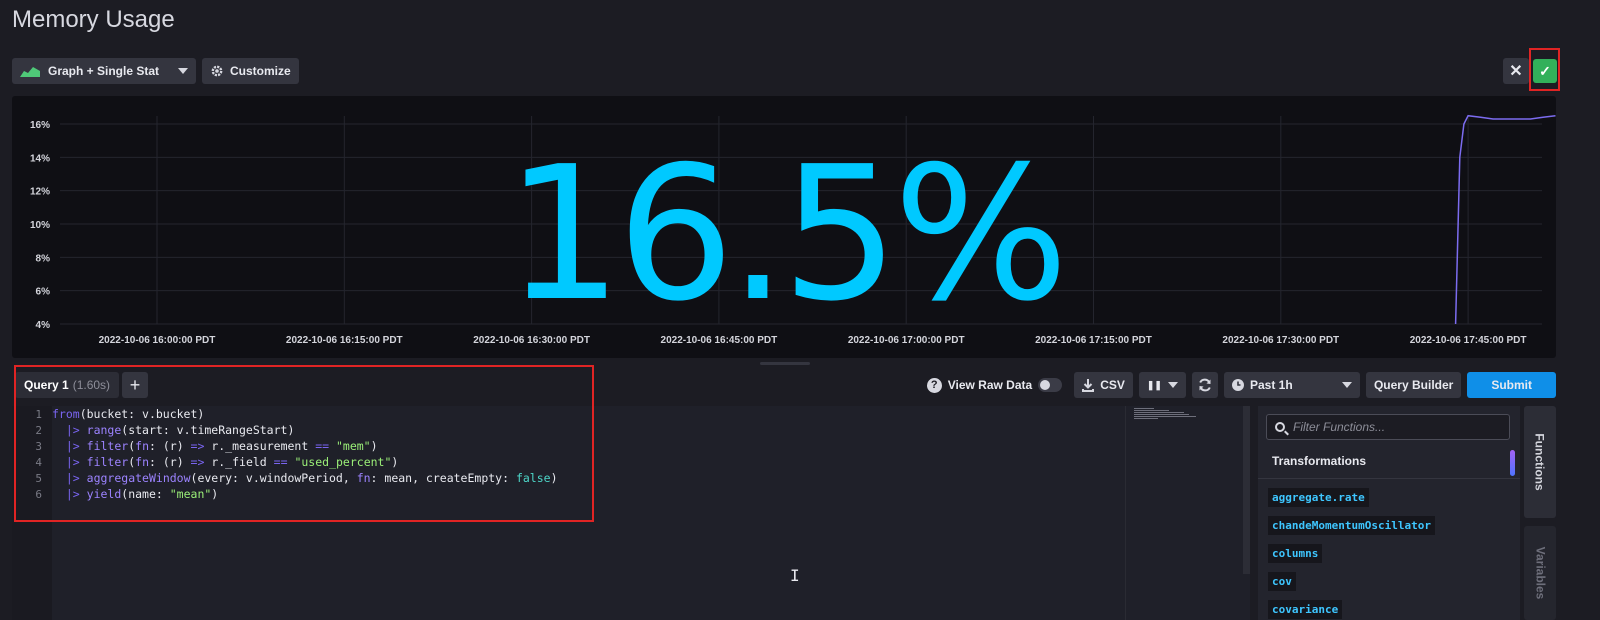  What do you see at coordinates (785, 363) in the screenshot?
I see `resize-handle` at bounding box center [785, 363].